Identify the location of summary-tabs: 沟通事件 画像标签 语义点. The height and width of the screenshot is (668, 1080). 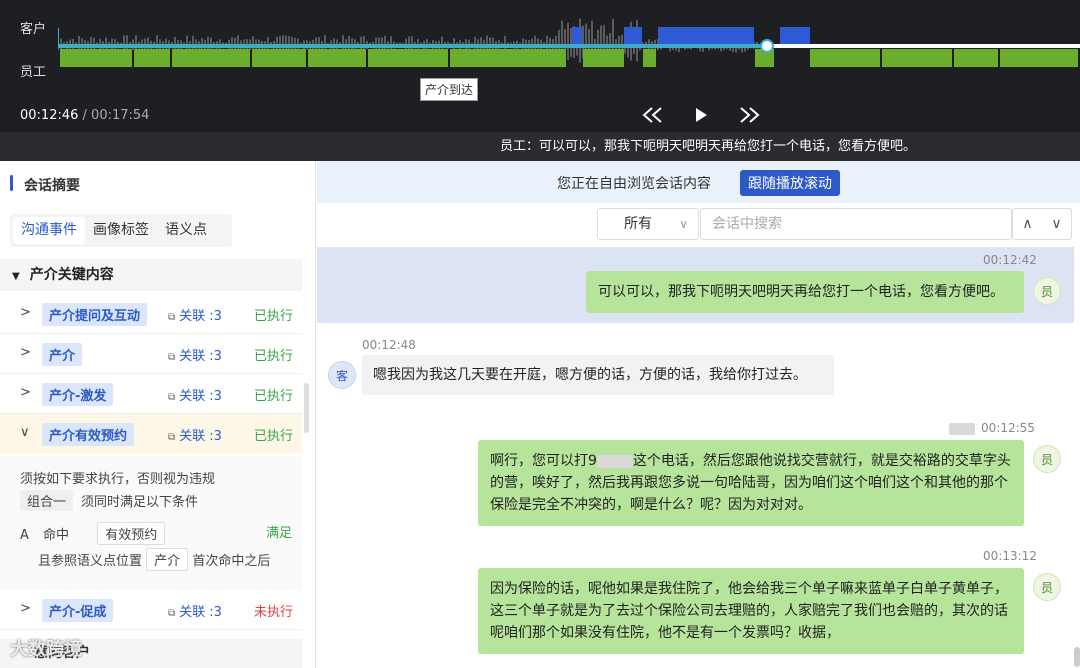
(121, 230).